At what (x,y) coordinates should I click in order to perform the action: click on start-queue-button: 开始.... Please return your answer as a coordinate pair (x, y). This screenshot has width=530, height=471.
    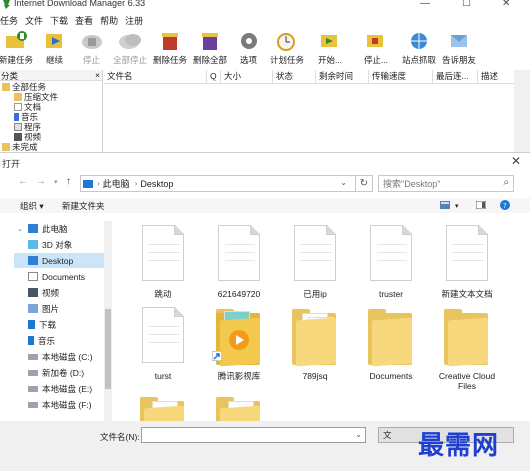
    Looking at the image, I should click on (330, 48).